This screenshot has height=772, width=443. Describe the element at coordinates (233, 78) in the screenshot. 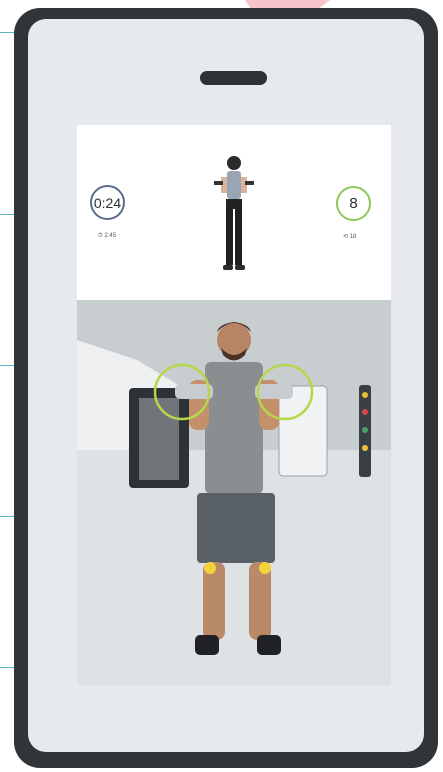

I see `speaker-grille` at that location.